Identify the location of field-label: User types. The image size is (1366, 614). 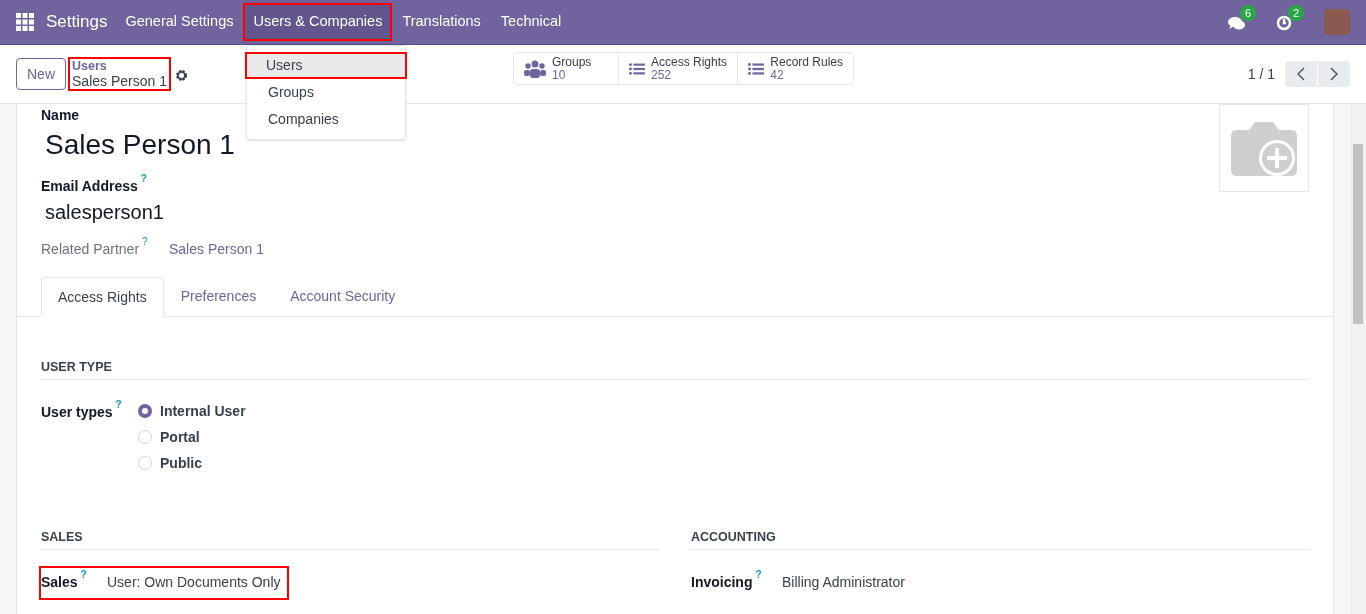
(77, 412).